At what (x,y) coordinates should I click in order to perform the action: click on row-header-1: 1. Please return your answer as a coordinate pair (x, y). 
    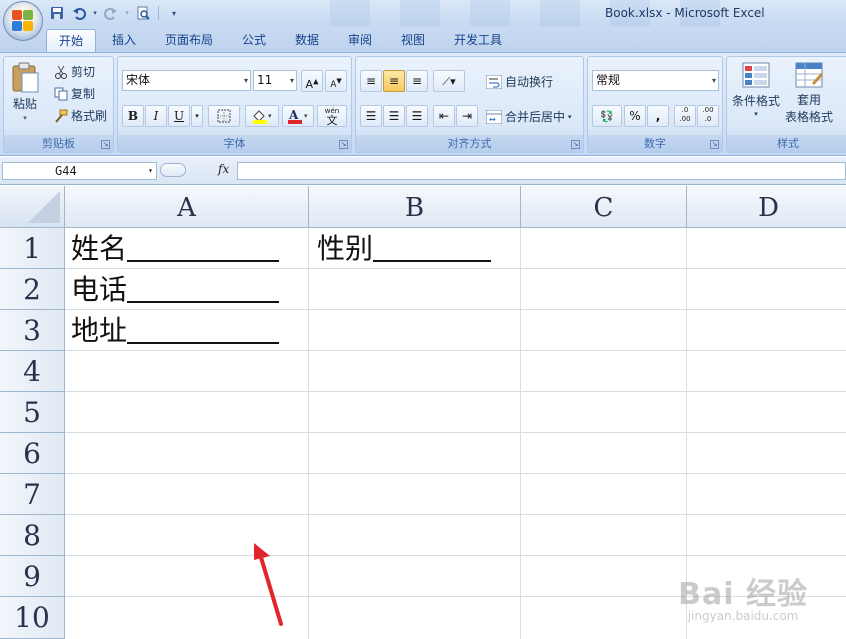
    Looking at the image, I should click on (32, 248).